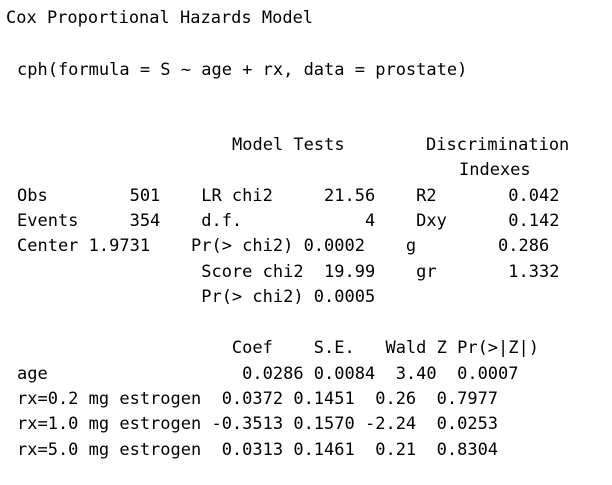  What do you see at coordinates (498, 145) in the screenshot?
I see `discrimination-header-line1: Discrimination` at bounding box center [498, 145].